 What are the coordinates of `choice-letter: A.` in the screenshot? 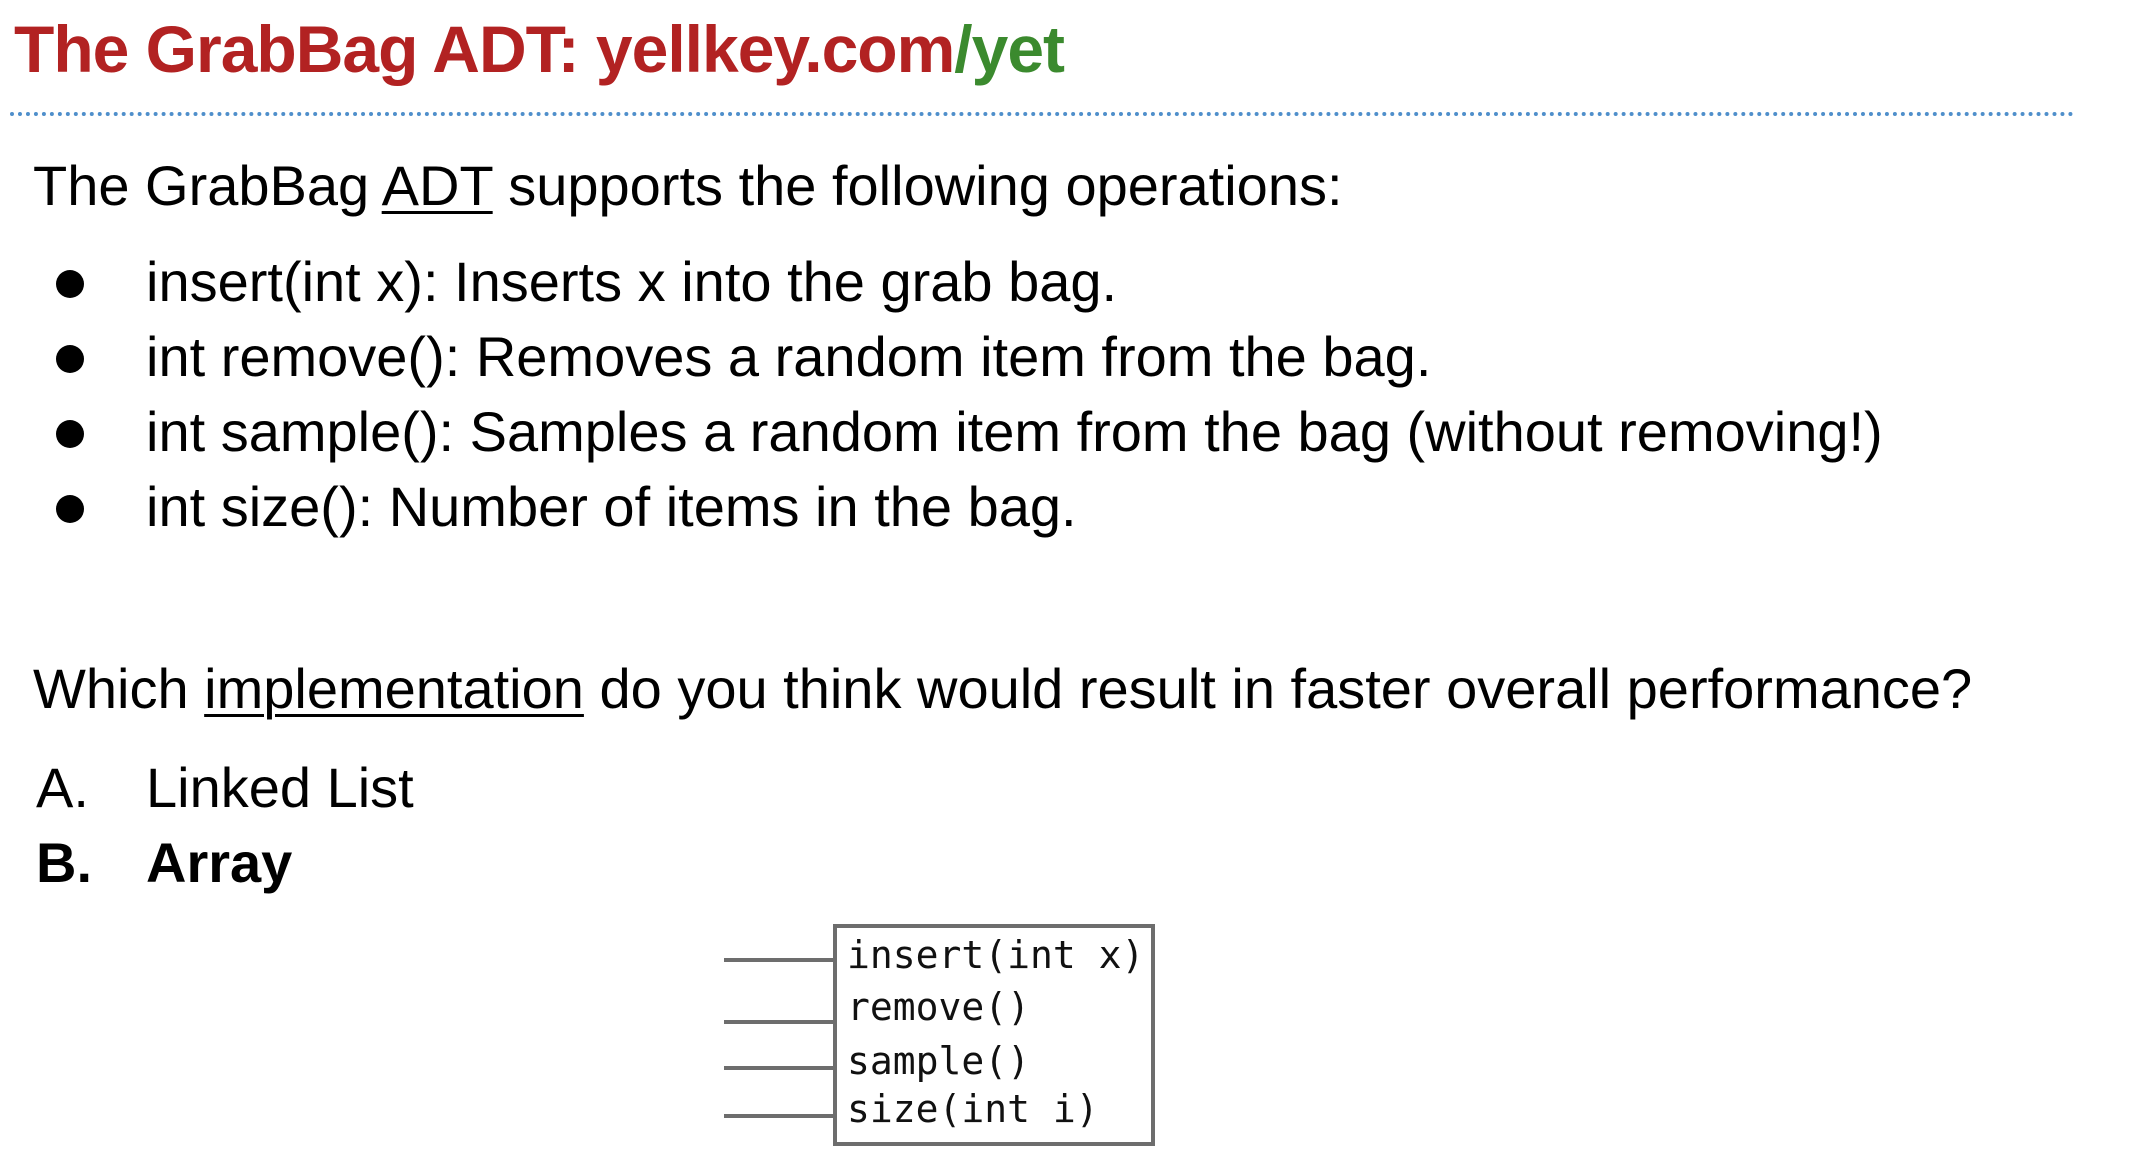 It's located at (62, 787).